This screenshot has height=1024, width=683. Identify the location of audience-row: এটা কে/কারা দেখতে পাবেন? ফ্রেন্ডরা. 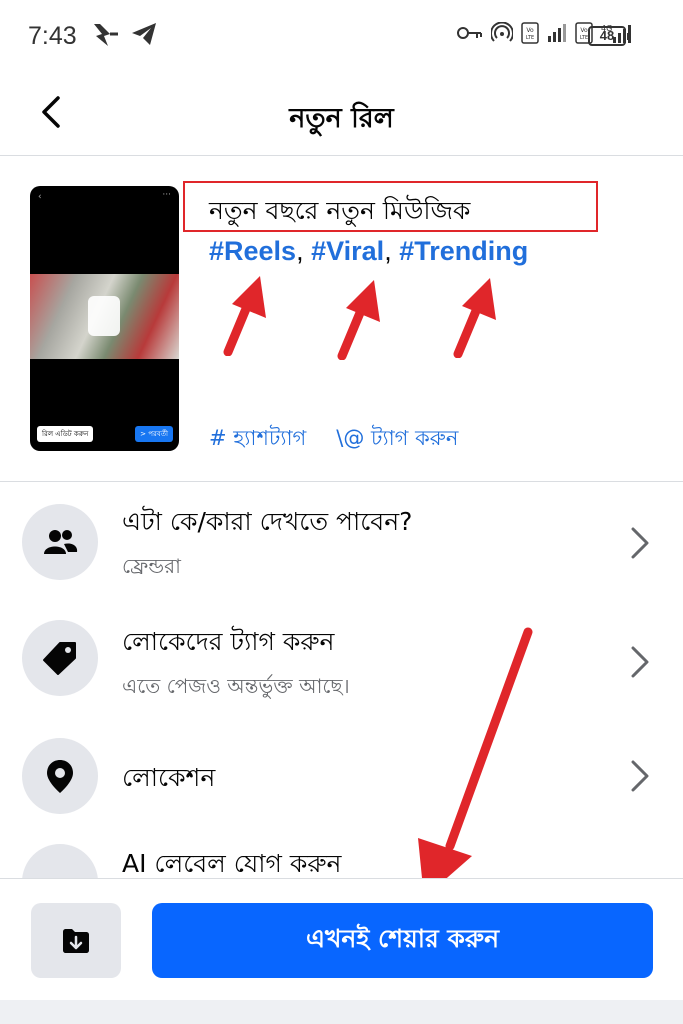
(341, 541).